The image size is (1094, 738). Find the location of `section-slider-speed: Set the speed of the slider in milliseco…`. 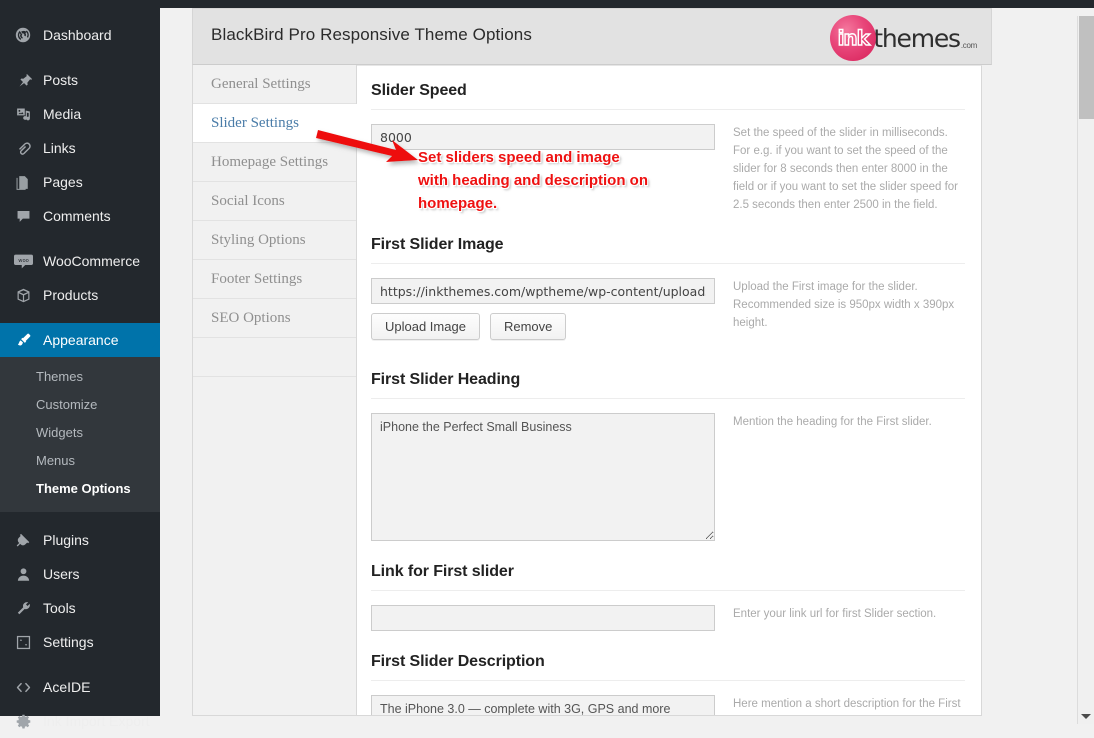

section-slider-speed: Set the speed of the slider in milliseco… is located at coordinates (668, 169).